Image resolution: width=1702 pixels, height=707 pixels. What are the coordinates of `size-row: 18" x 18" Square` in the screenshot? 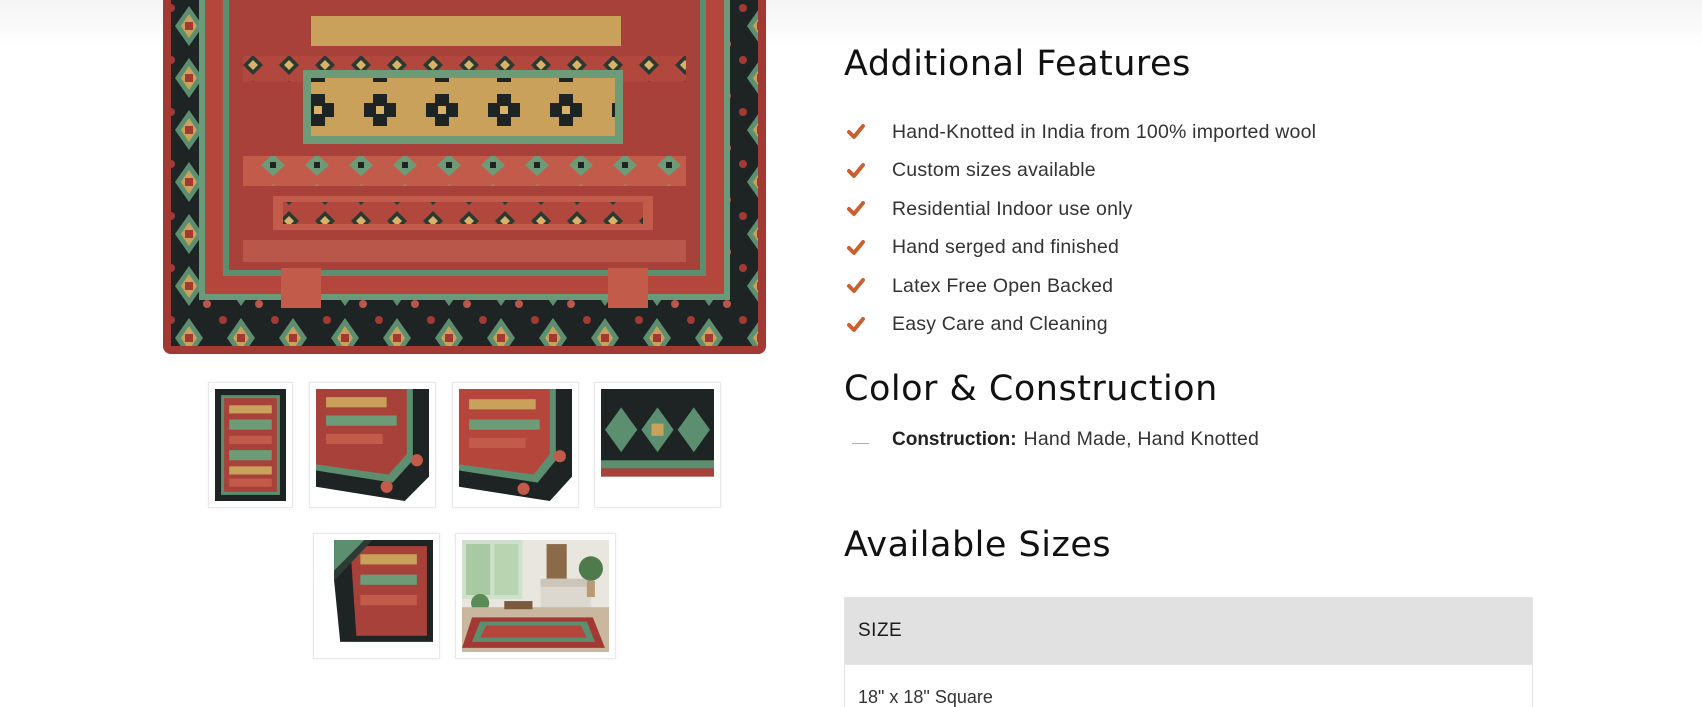 It's located at (1188, 685).